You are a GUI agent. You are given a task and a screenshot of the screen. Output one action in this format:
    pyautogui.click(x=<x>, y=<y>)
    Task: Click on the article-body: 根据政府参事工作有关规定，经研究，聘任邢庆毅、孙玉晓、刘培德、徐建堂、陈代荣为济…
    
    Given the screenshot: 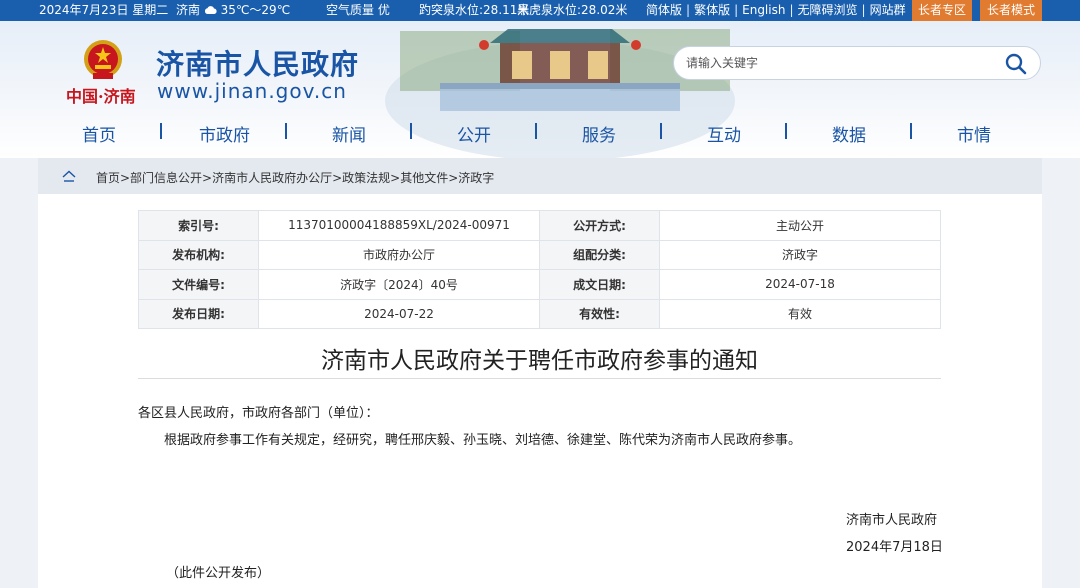 What is the action you would take?
    pyautogui.click(x=483, y=440)
    